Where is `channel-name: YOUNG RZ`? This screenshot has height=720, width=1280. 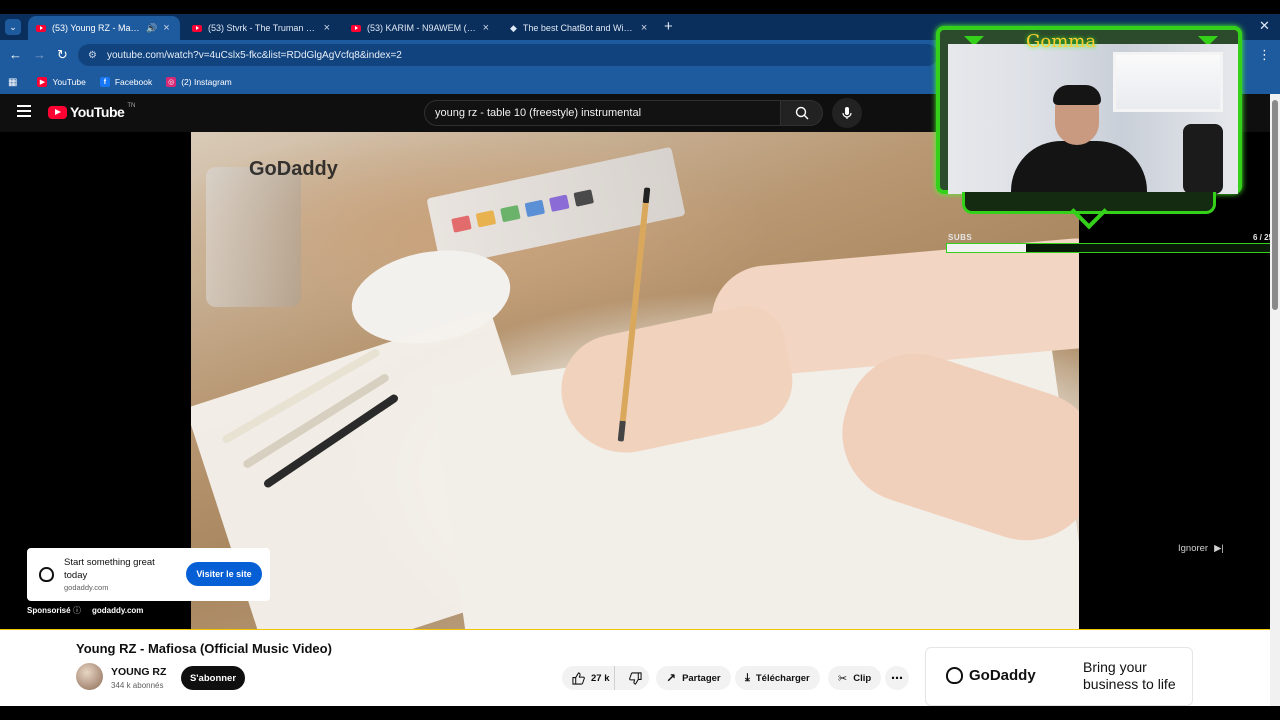
channel-name: YOUNG RZ is located at coordinates (138, 672).